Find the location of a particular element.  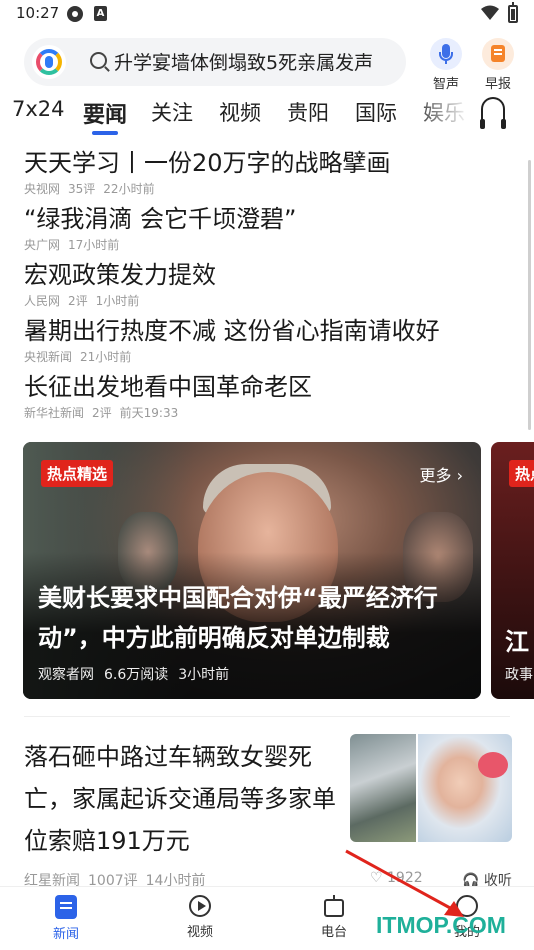

watermark: ITMOP.COM is located at coordinates (441, 925).